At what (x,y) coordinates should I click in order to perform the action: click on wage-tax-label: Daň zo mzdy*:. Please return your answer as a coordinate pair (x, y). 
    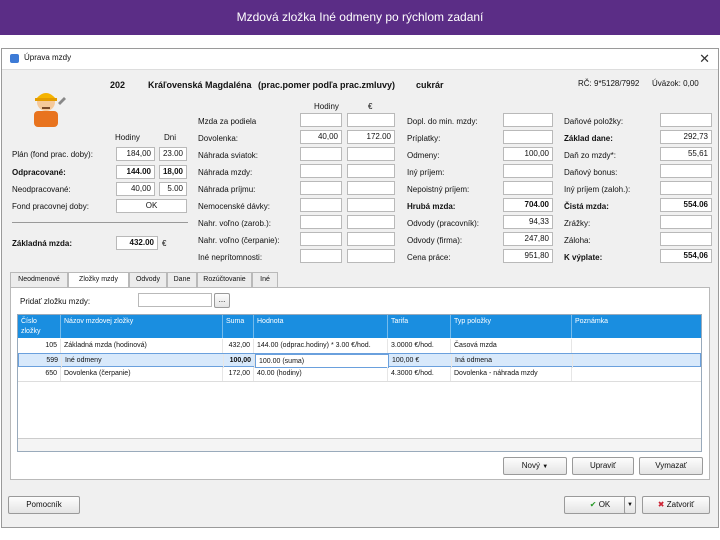
    Looking at the image, I should click on (590, 155).